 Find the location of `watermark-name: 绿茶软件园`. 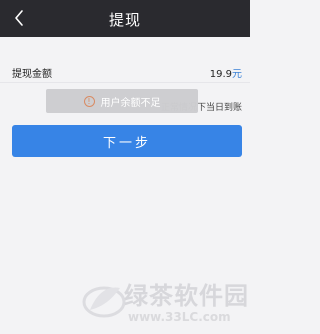

watermark-name: 绿茶软件园 is located at coordinates (186, 296).